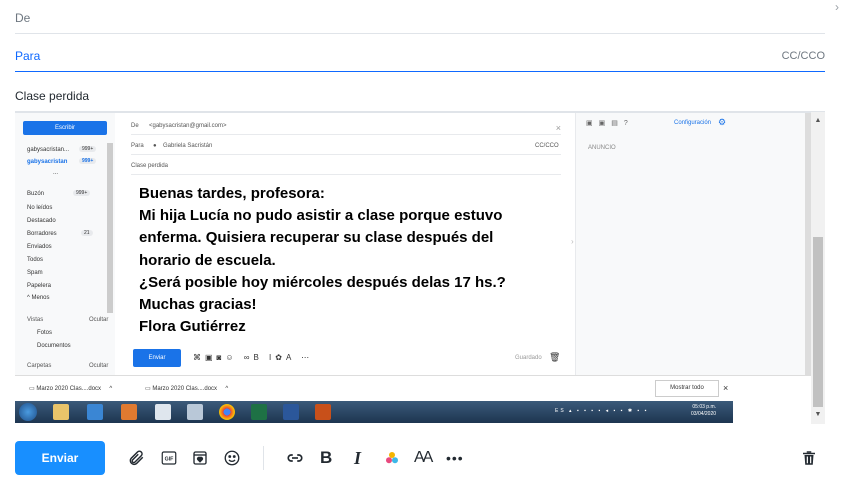  I want to click on body-line: Buenas tardes, profesora:, so click(232, 193).